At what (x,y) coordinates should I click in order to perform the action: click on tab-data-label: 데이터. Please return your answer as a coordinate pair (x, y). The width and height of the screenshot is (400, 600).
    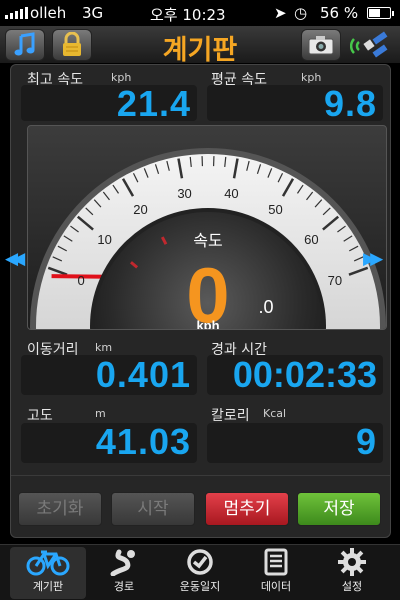
    Looking at the image, I should click on (276, 586).